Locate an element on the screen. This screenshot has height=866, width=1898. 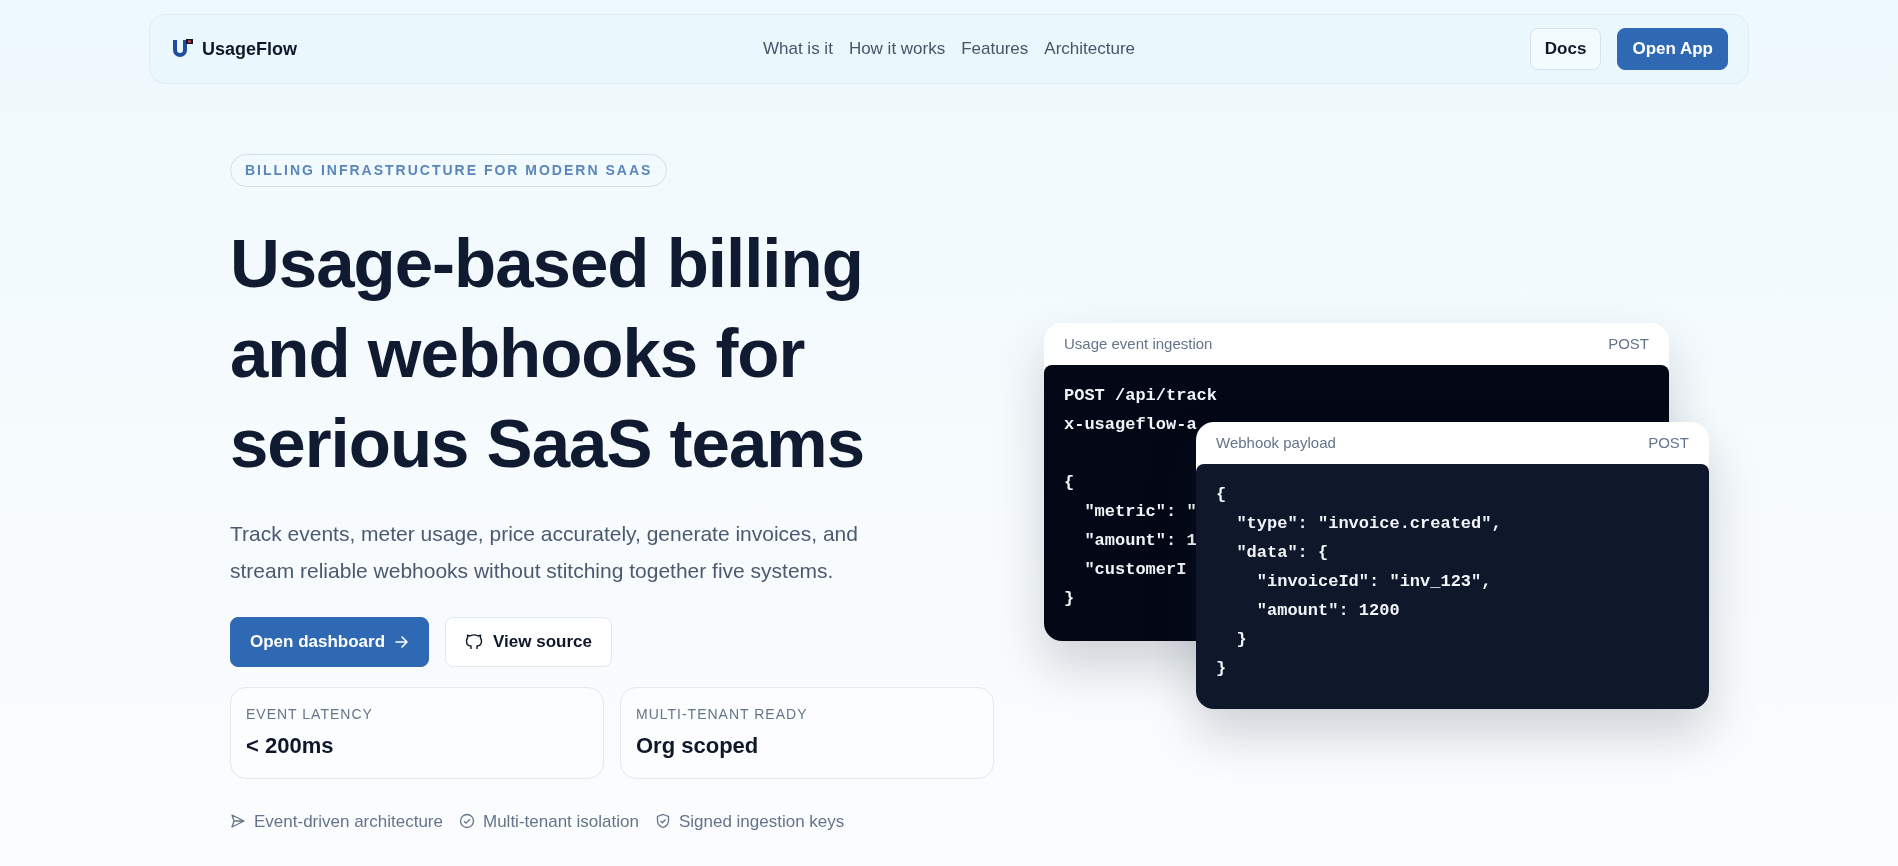
feature-label: Event-driven architecture is located at coordinates (348, 821).